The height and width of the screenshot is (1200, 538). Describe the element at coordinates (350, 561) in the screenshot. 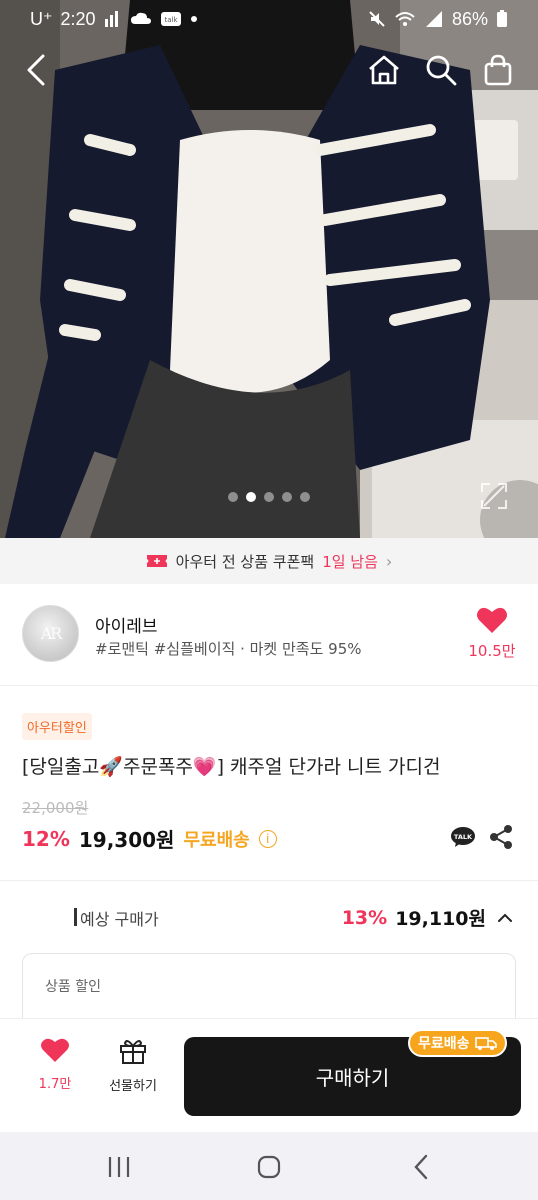

I see `coupon-remaining: 1일 남음` at that location.